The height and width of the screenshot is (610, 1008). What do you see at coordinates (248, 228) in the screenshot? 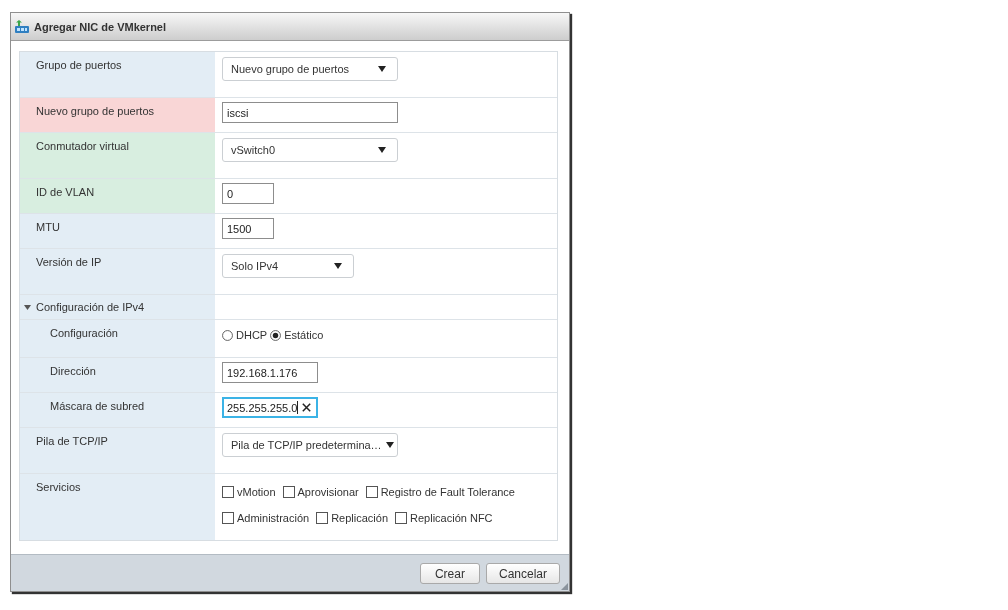
I see `text-field: 1500` at bounding box center [248, 228].